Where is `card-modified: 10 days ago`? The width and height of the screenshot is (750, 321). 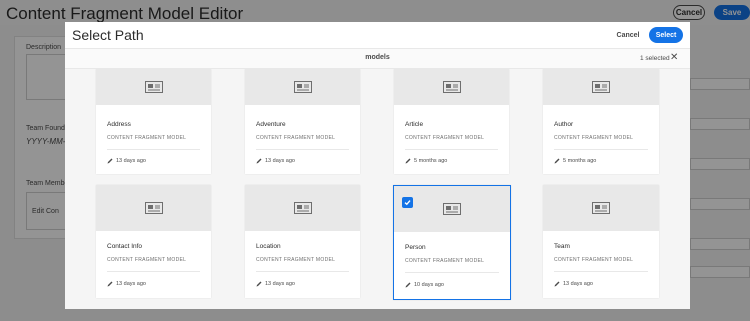
card-modified: 10 days ago is located at coordinates (424, 285).